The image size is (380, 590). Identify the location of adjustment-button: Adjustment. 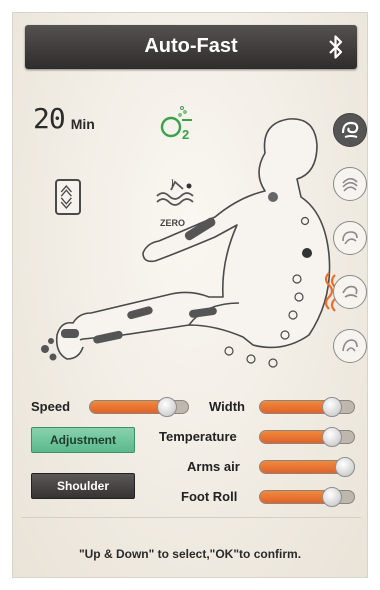
(83, 440).